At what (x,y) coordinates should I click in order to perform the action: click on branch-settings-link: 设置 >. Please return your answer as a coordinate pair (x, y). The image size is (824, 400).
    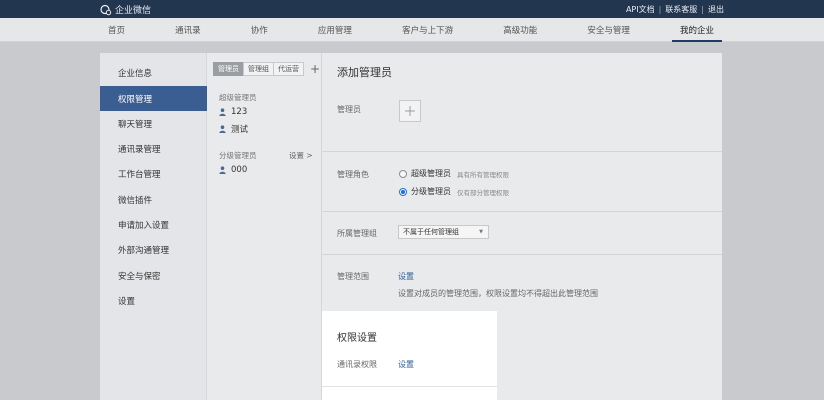
    Looking at the image, I should click on (301, 155).